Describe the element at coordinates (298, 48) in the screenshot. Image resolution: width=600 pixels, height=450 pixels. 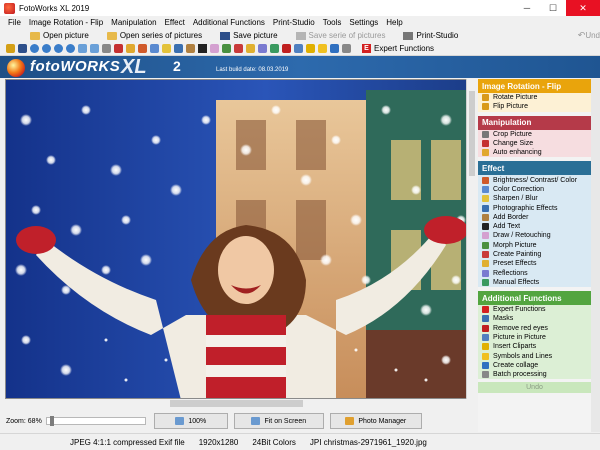
I see `picture-in-picture-icon` at that location.